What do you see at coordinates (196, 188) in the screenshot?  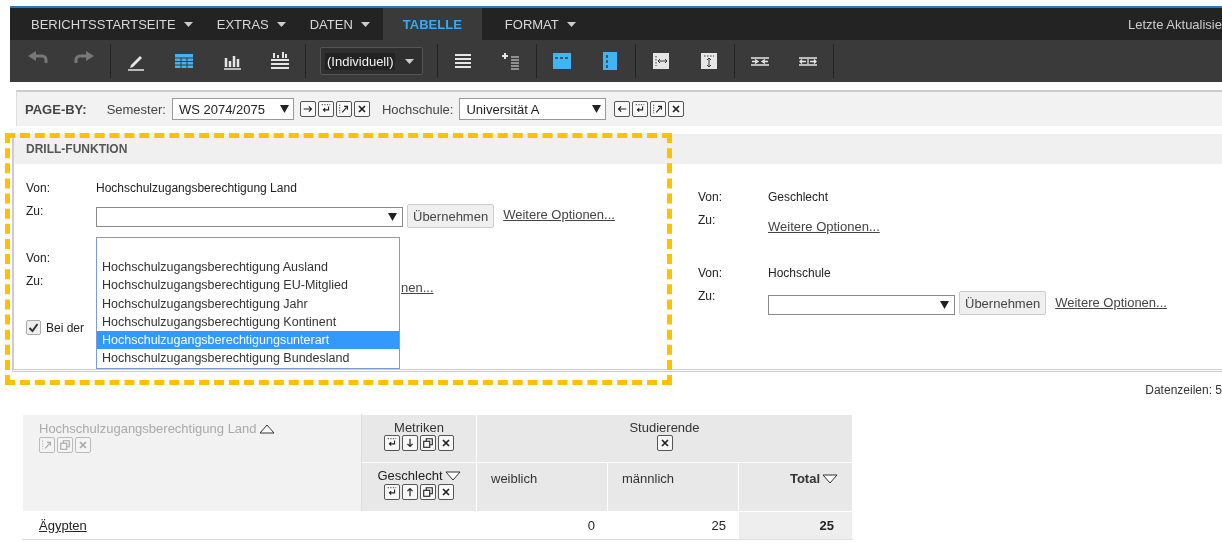 I see `von-value: Hochschulzugangsberechtigung Land` at bounding box center [196, 188].